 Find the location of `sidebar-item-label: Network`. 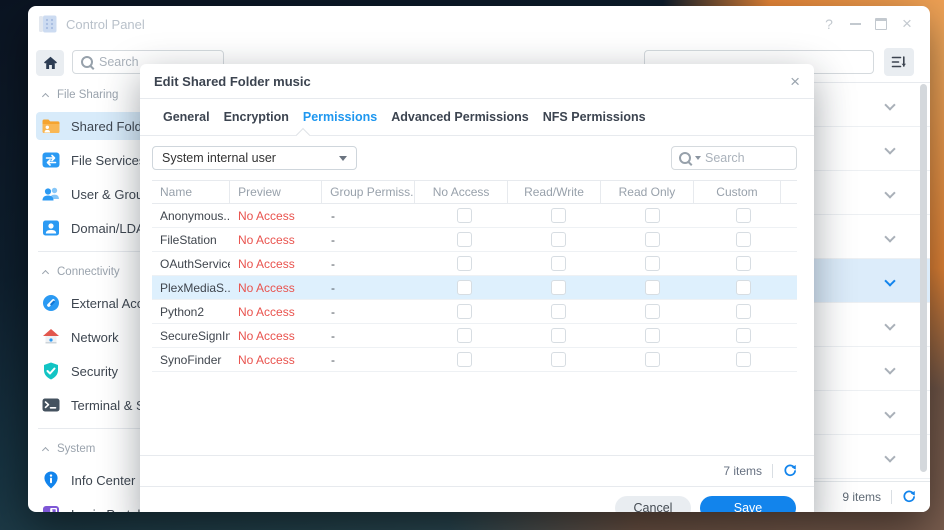

sidebar-item-label: Network is located at coordinates (95, 337).